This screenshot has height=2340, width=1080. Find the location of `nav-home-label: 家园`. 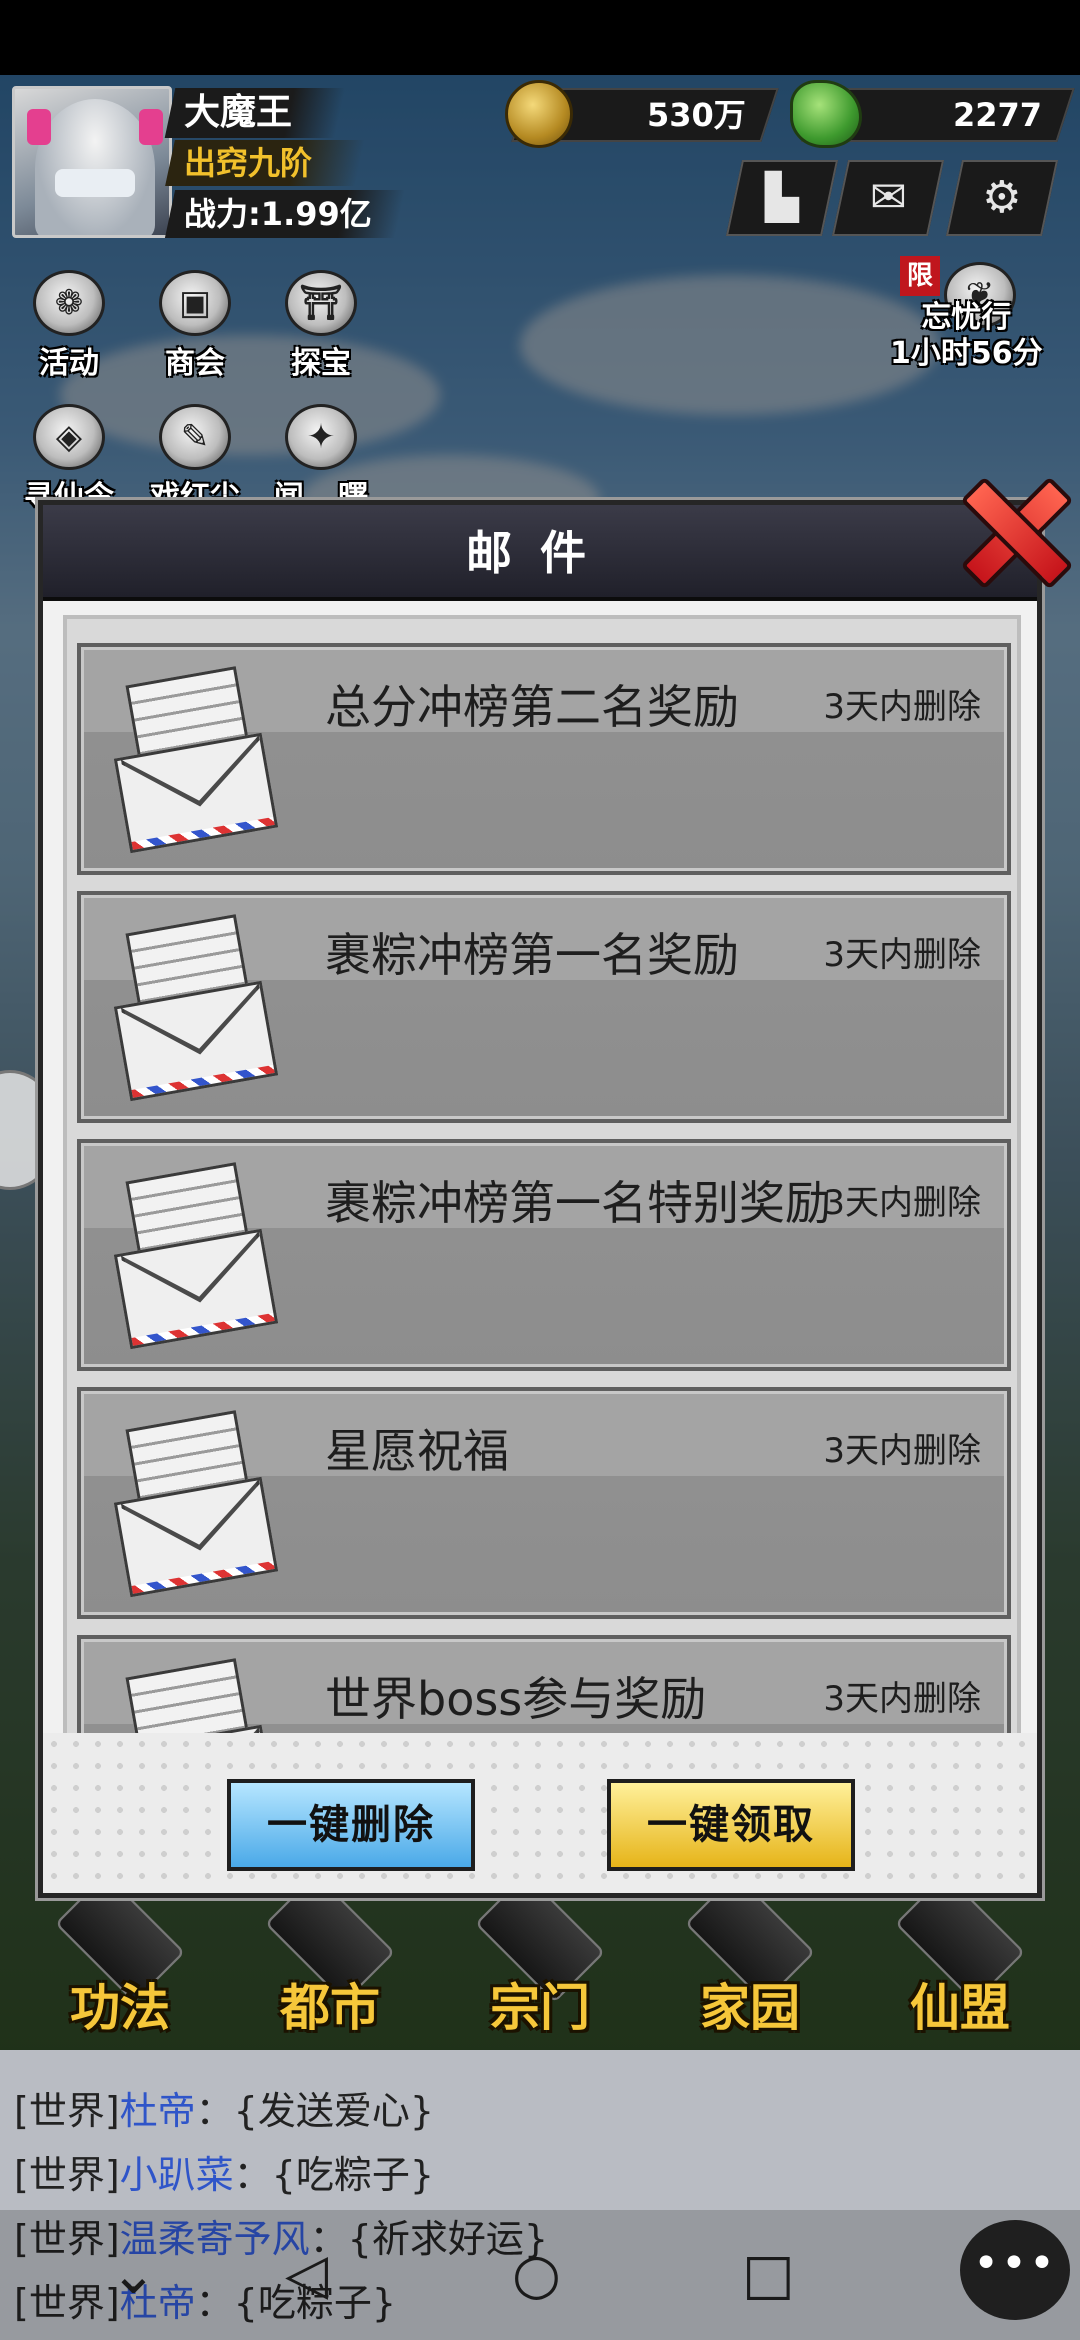

nav-home-label: 家园 is located at coordinates (750, 2008).